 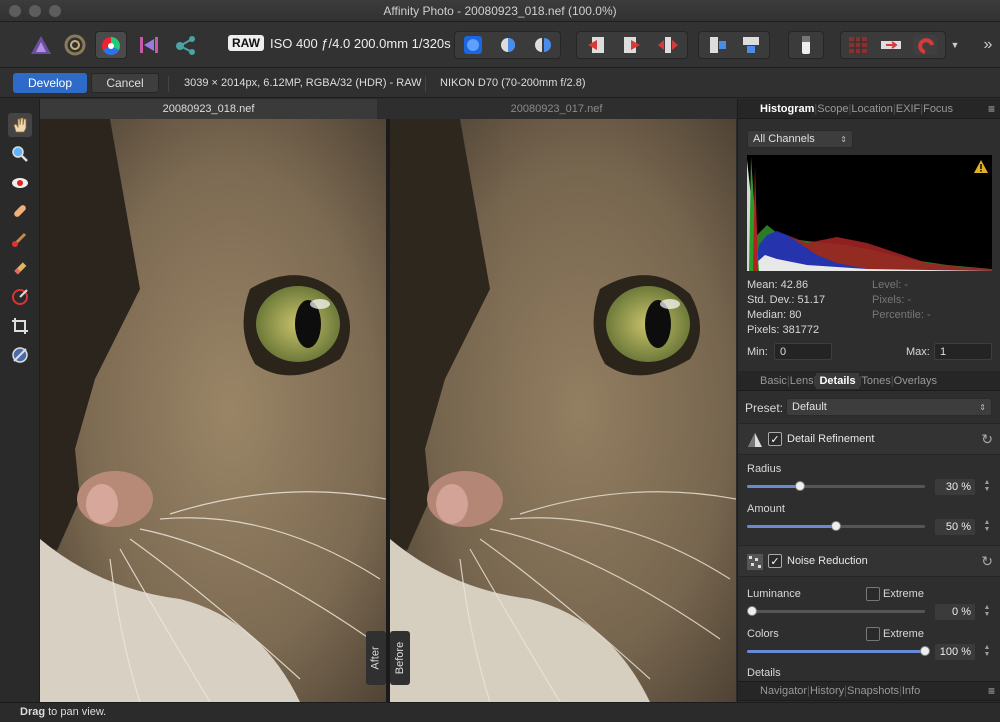 I want to click on flip-vertical-icon, so click(x=751, y=45).